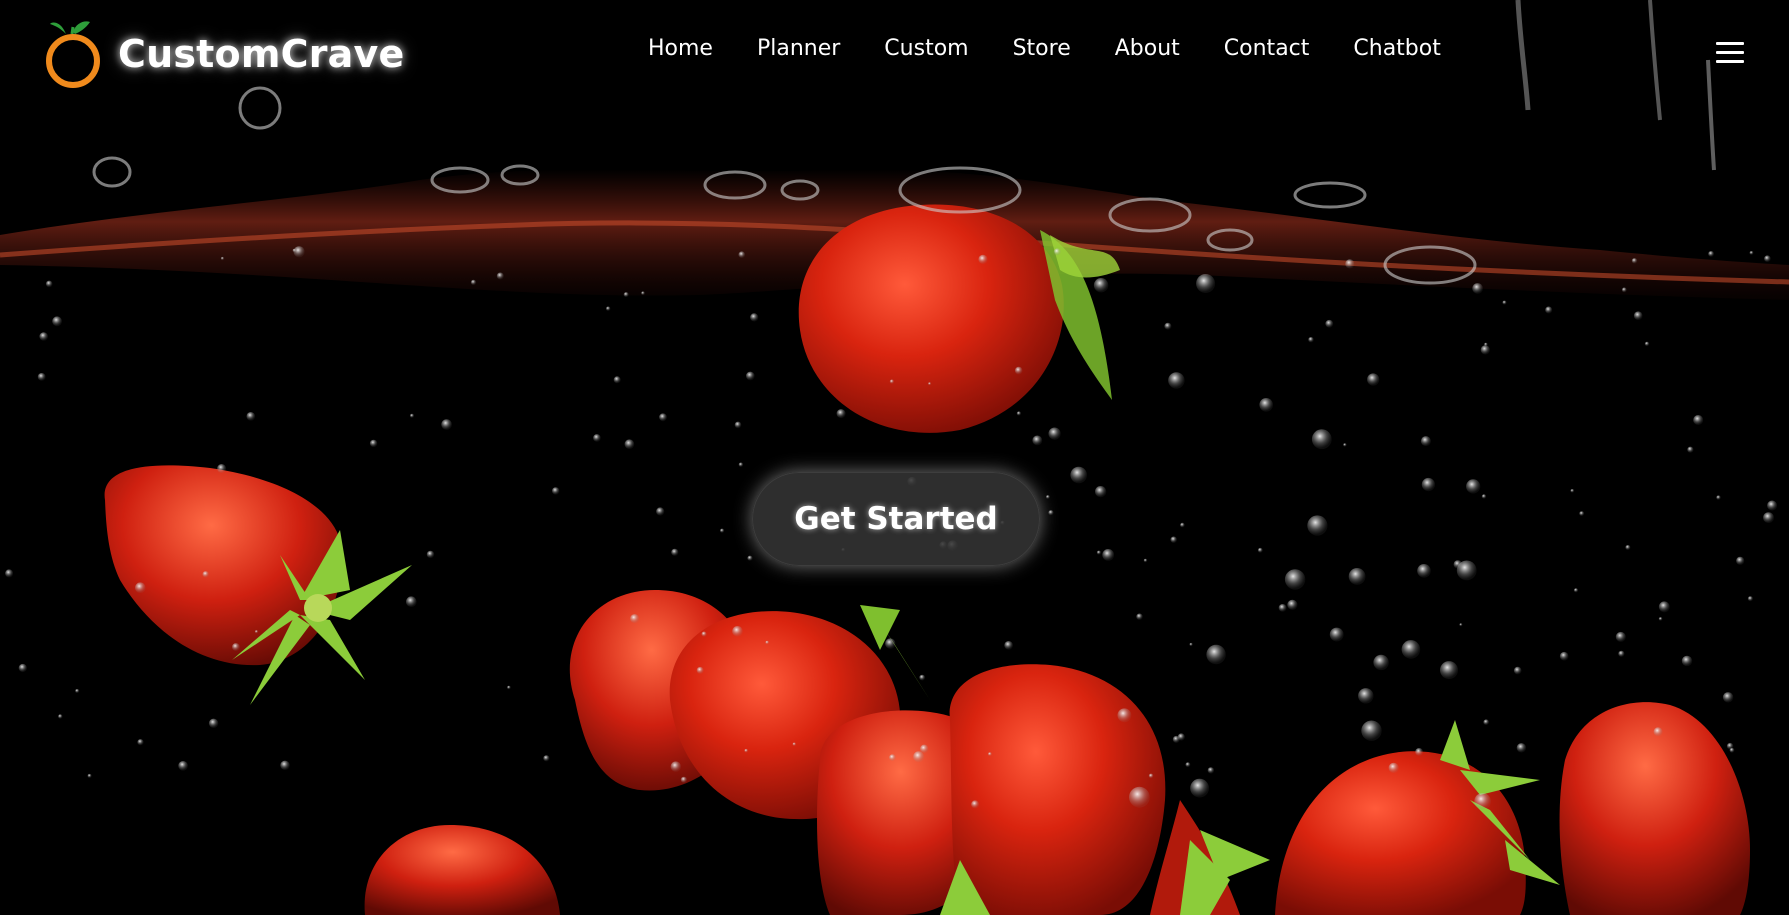 The height and width of the screenshot is (915, 1789). Describe the element at coordinates (223, 54) in the screenshot. I see `brand-logo-link: CustomCrave` at that location.